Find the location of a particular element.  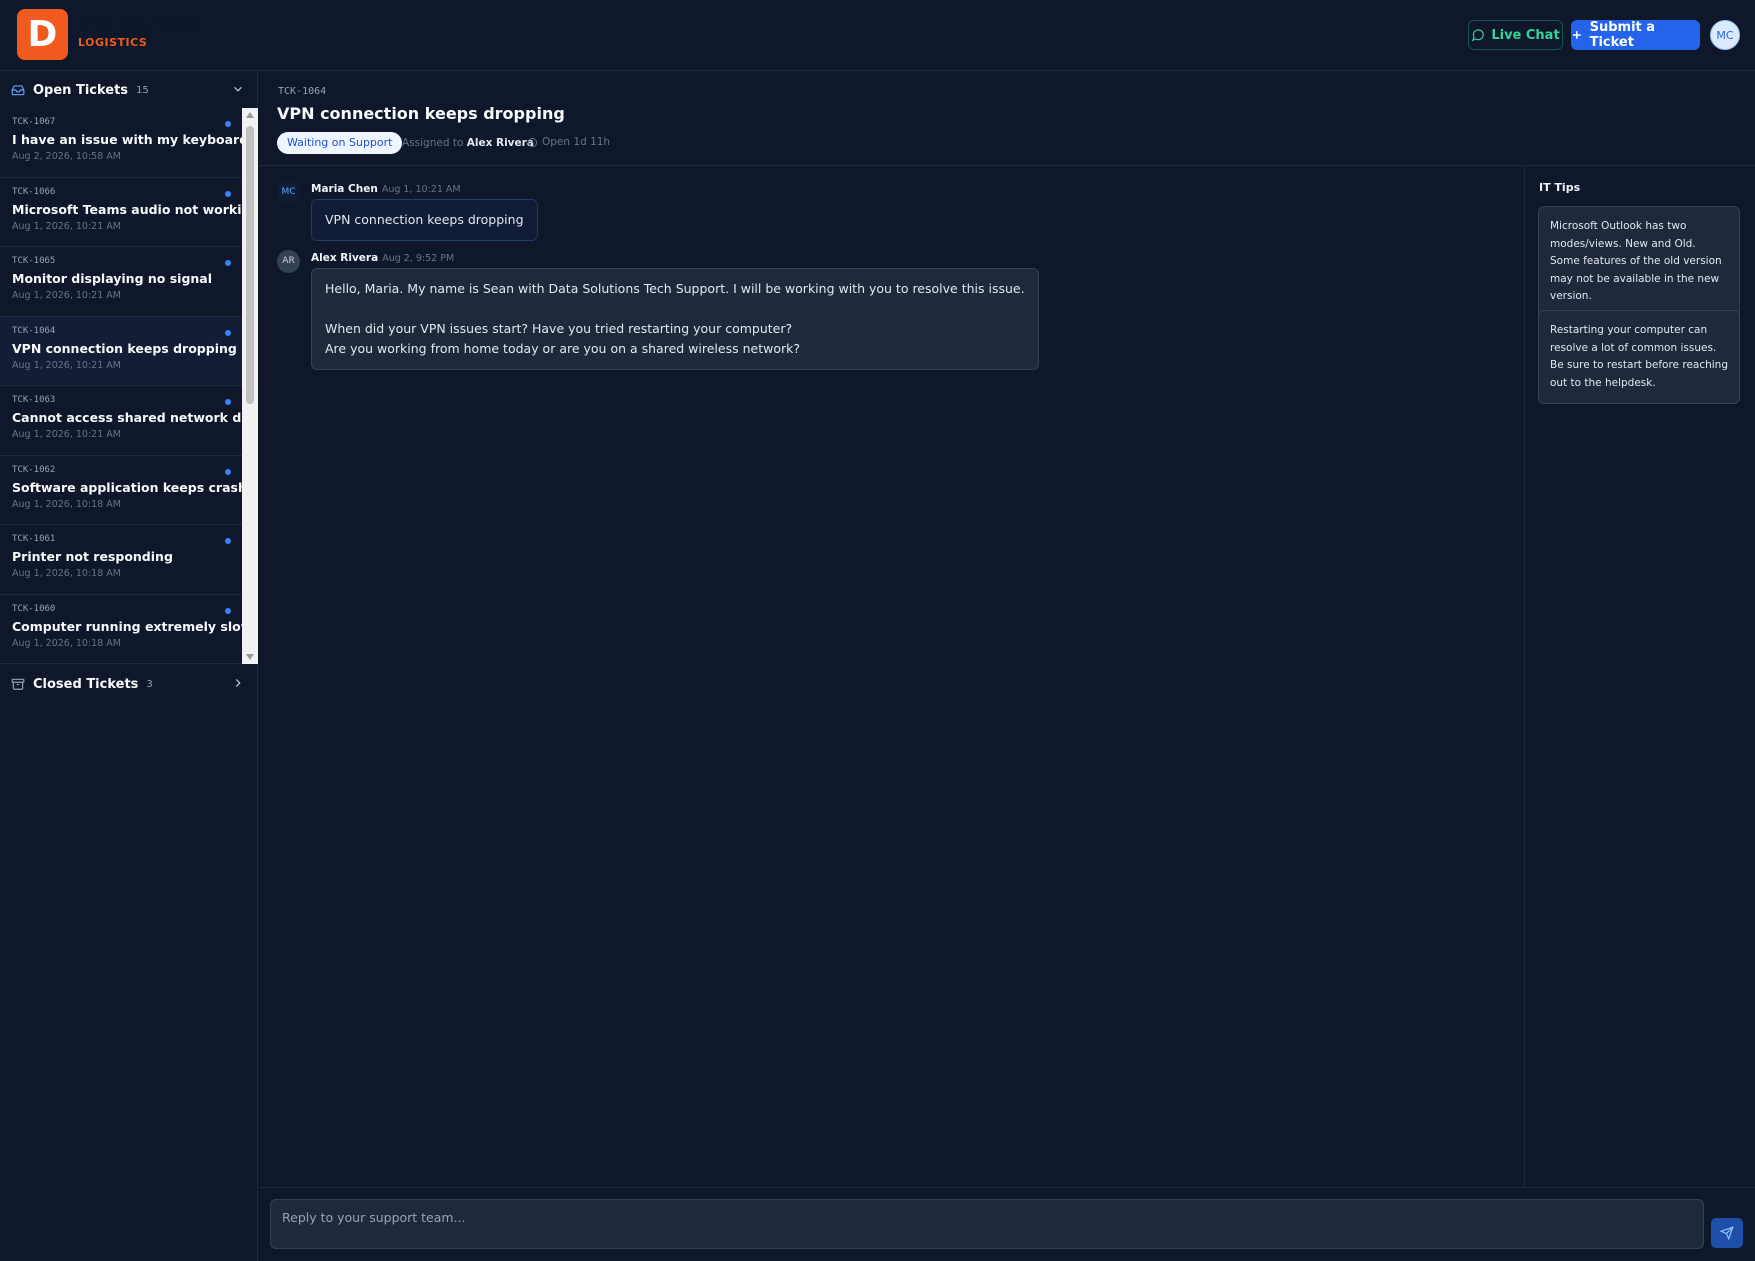

message-text is located at coordinates (675, 309).